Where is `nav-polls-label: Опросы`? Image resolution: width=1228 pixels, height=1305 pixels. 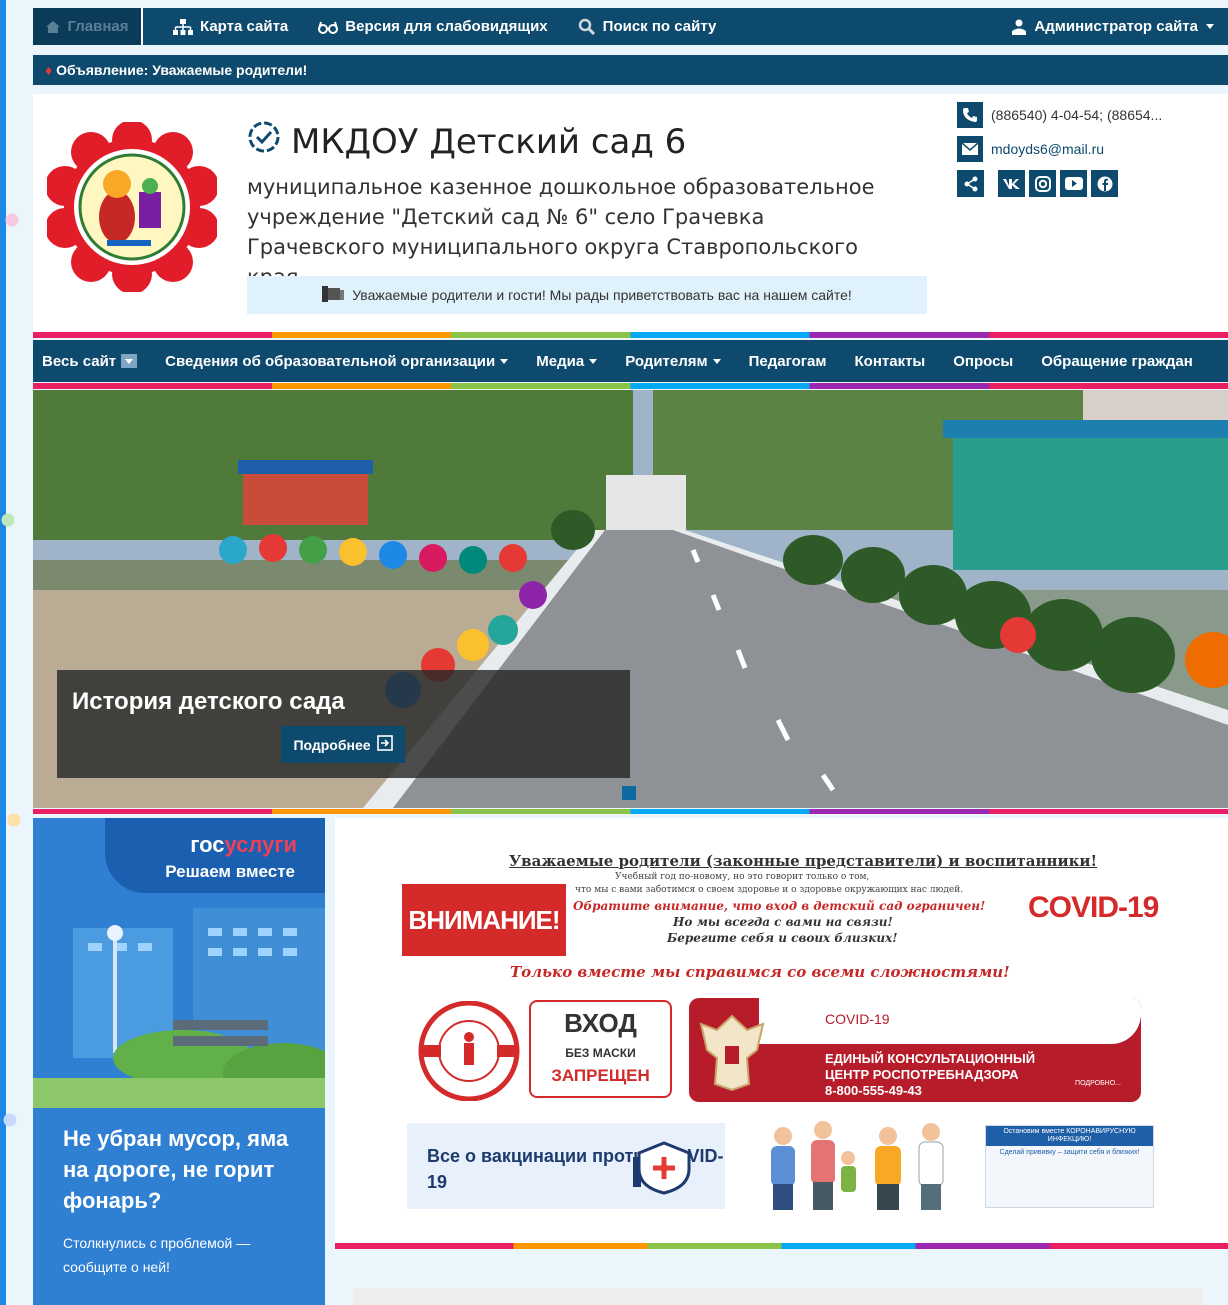
nav-polls-label: Опросы is located at coordinates (983, 361).